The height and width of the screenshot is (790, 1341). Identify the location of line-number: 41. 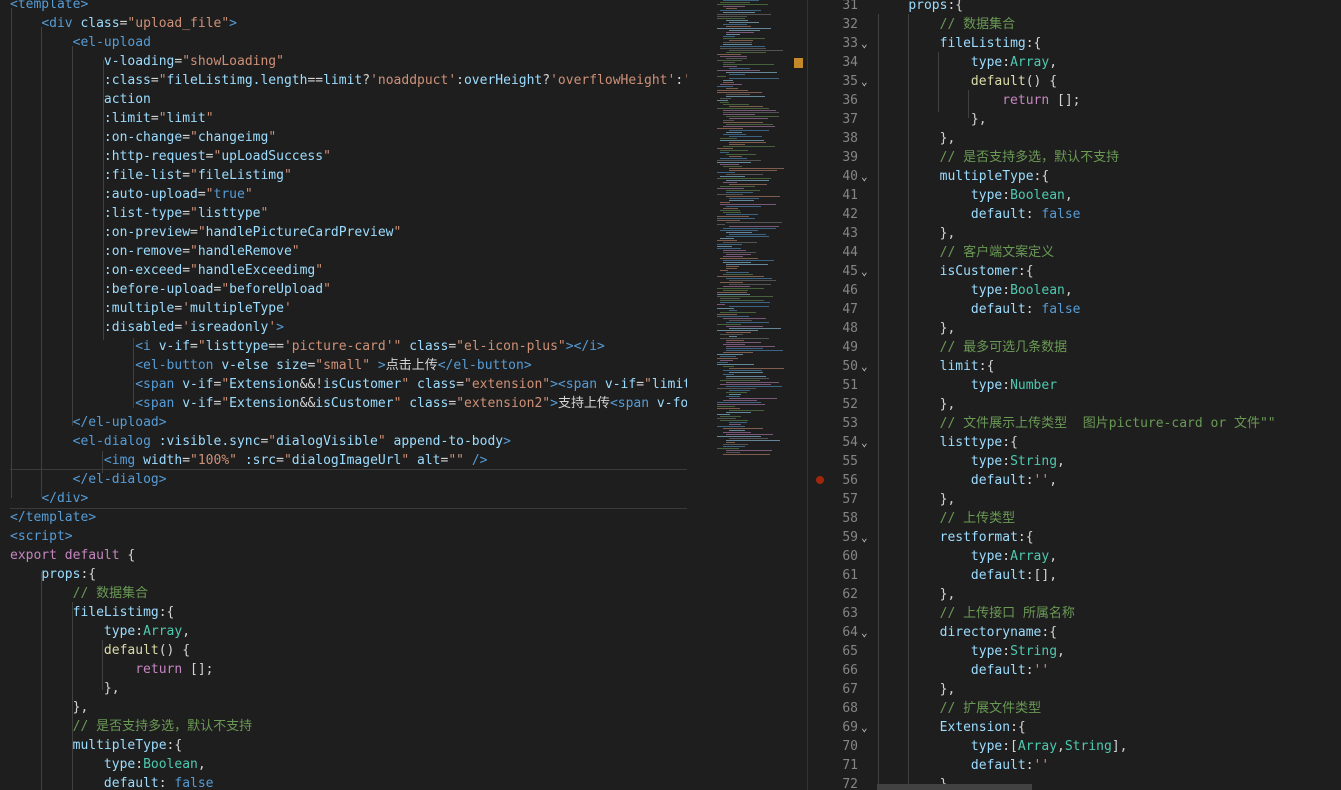
(850, 195).